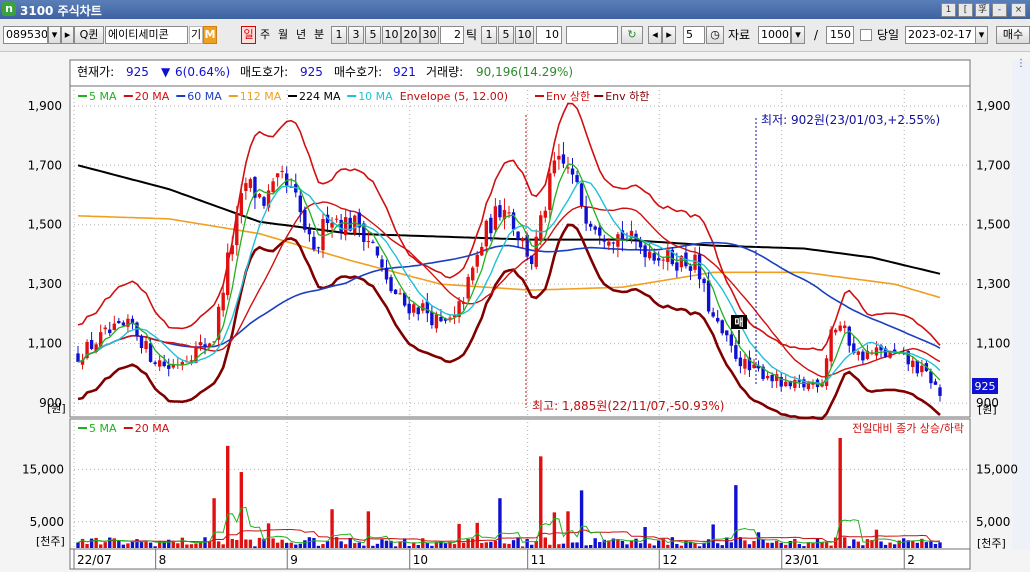 The image size is (1030, 575). Describe the element at coordinates (283, 36) in the screenshot. I see `tab-monthly: 월` at that location.